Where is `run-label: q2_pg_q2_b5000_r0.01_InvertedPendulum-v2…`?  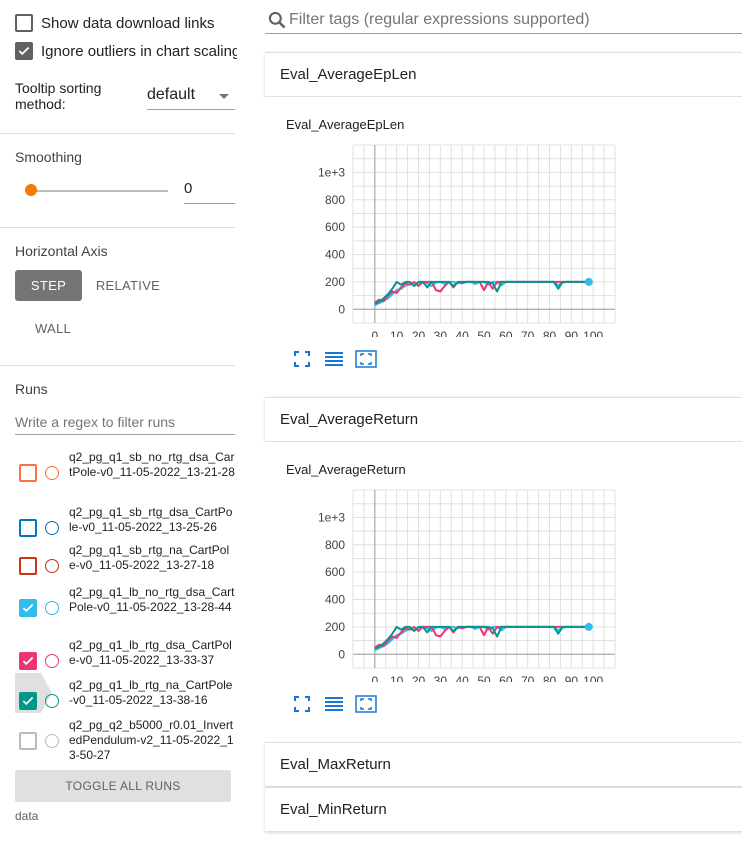
run-label: q2_pg_q2_b5000_r0.01_InvertedPendulum-v2… is located at coordinates (151, 740).